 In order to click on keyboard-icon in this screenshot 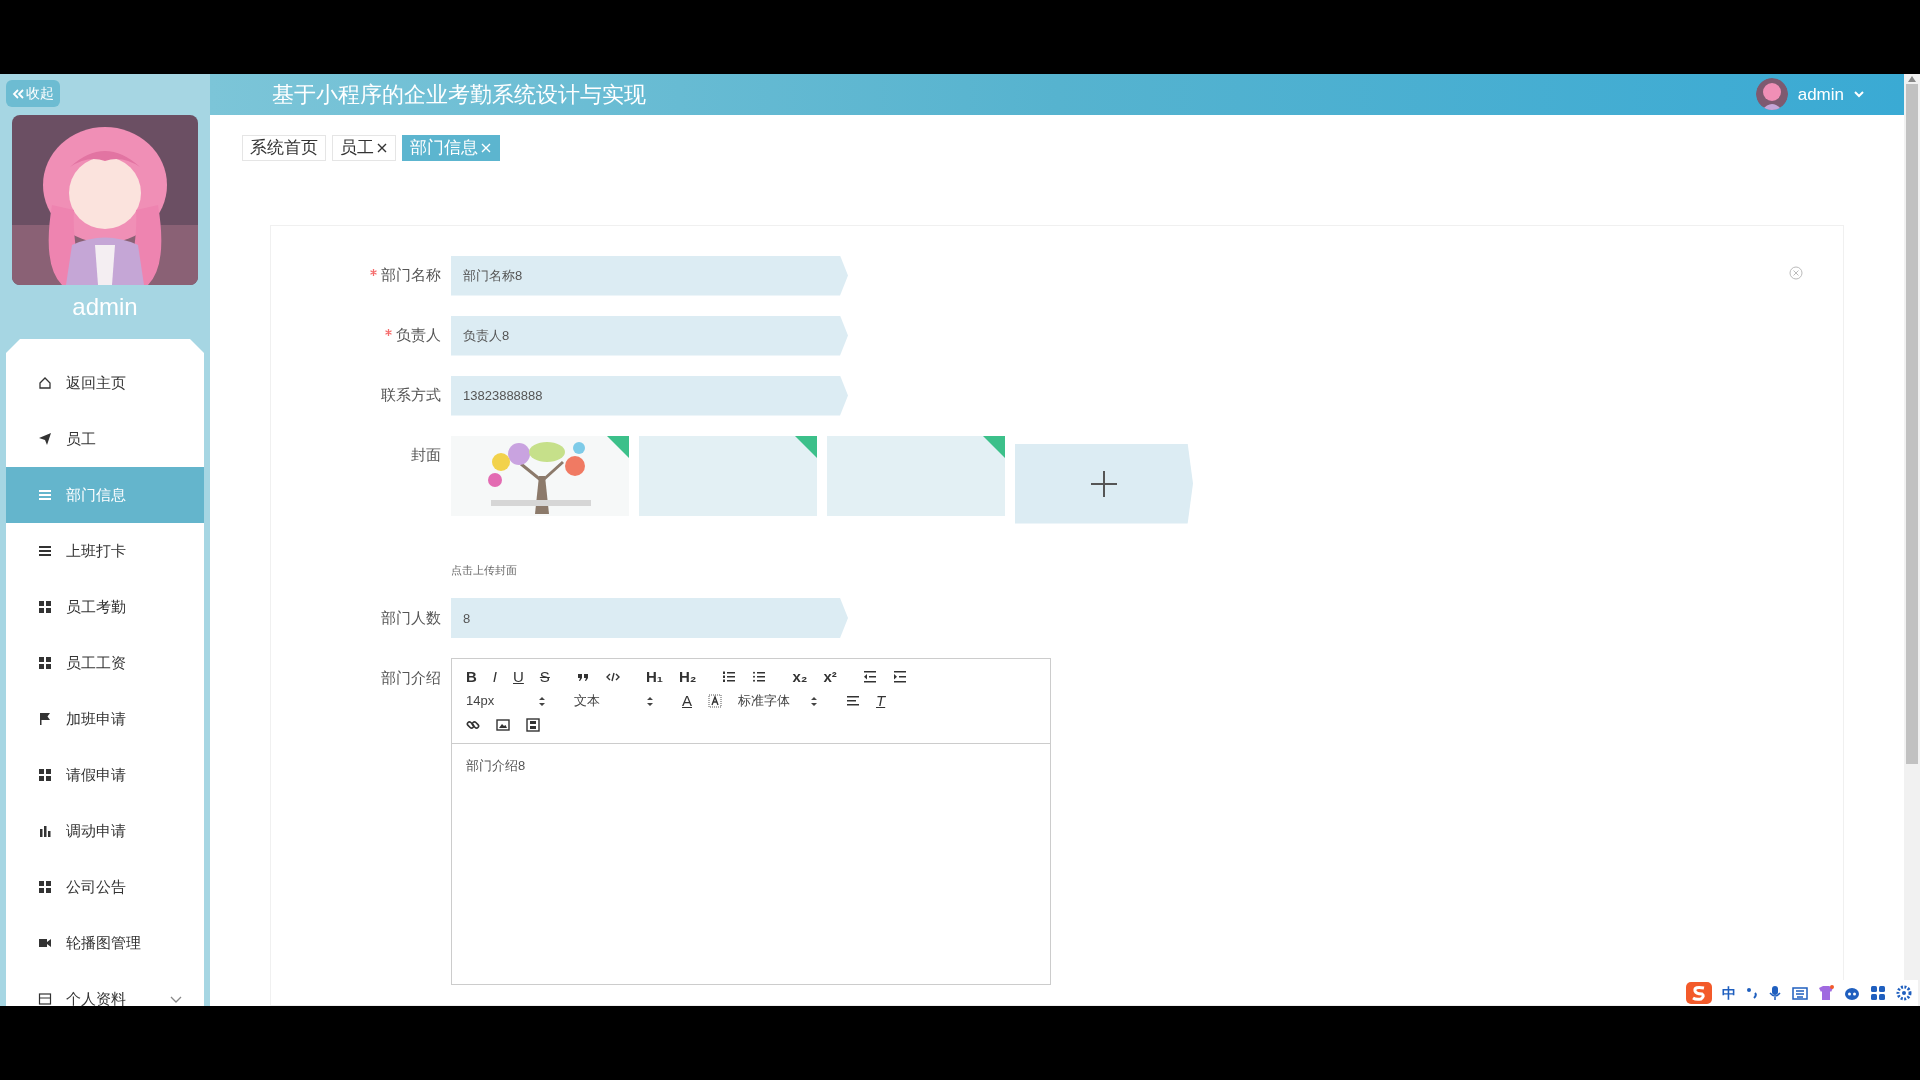, I will do `click(1800, 993)`.